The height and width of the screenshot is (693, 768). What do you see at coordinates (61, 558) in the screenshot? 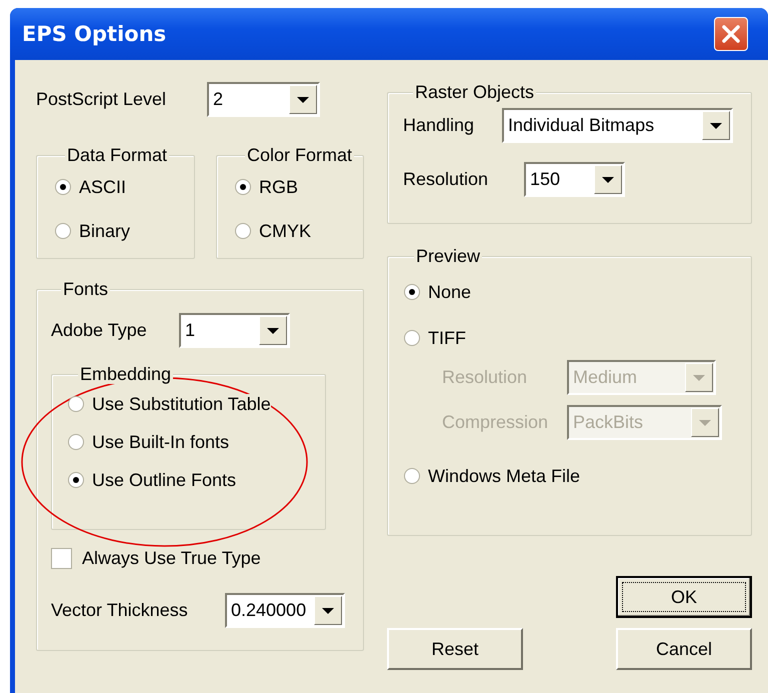
I see `checkbox` at bounding box center [61, 558].